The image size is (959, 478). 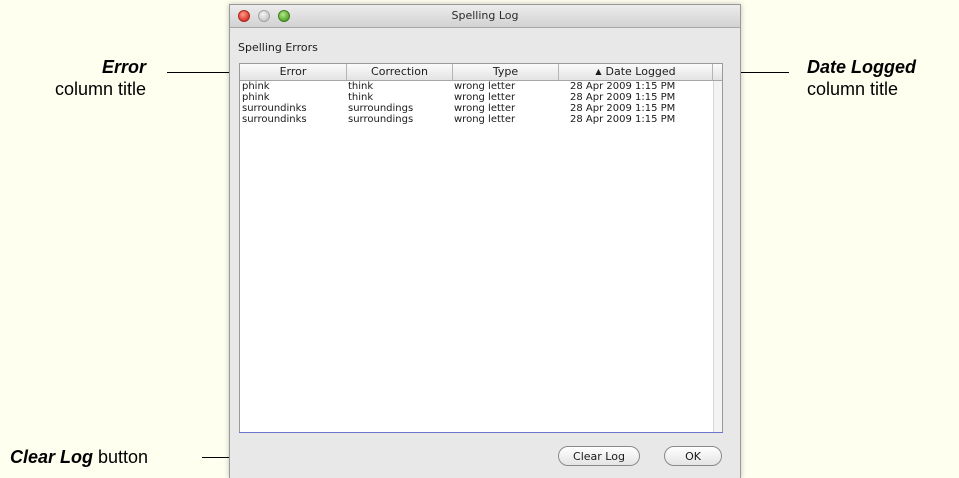 I want to click on callout-error-subtitle: column title, so click(x=100, y=89).